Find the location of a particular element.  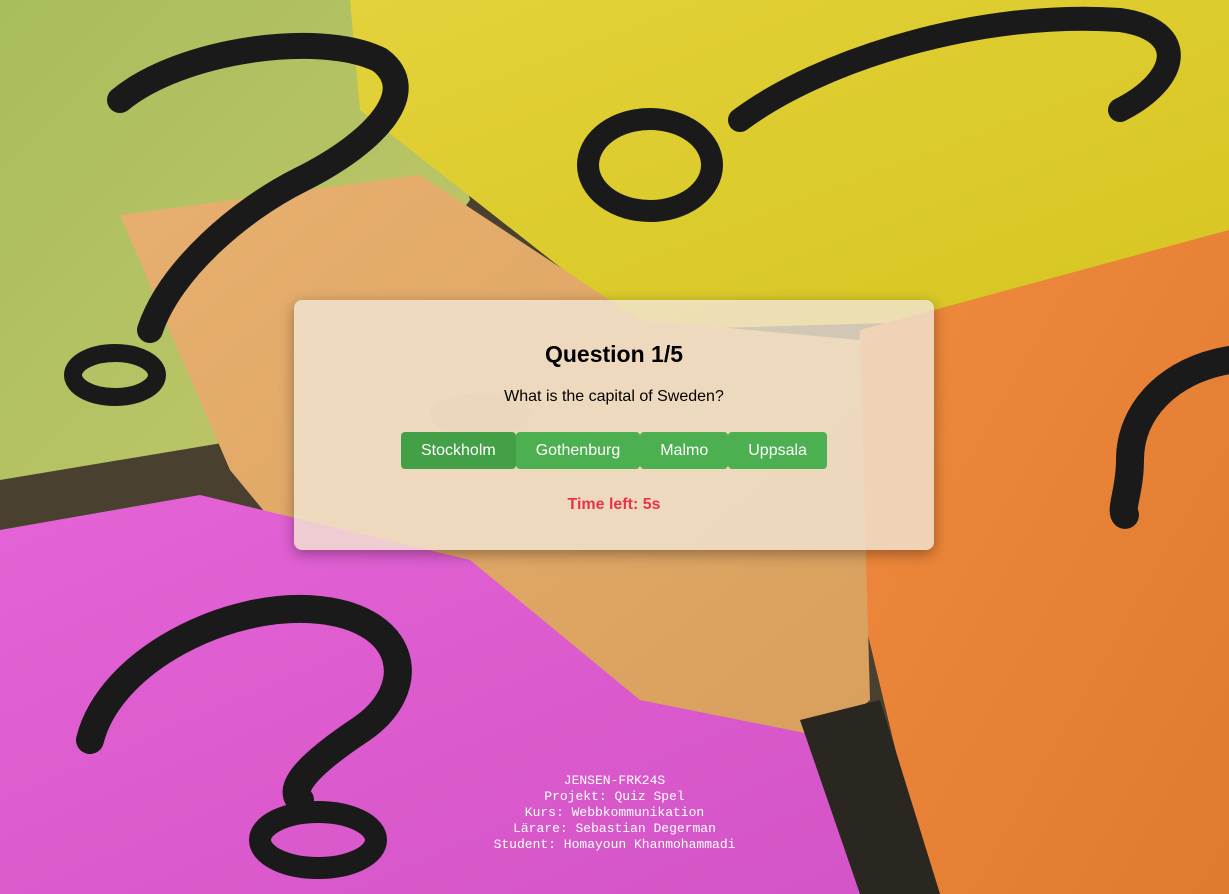

answer-button-malmo: Malmo is located at coordinates (684, 450).